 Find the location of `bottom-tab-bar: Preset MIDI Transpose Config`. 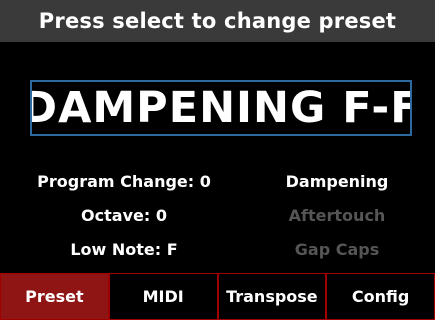

bottom-tab-bar: Preset MIDI Transpose Config is located at coordinates (217, 296).